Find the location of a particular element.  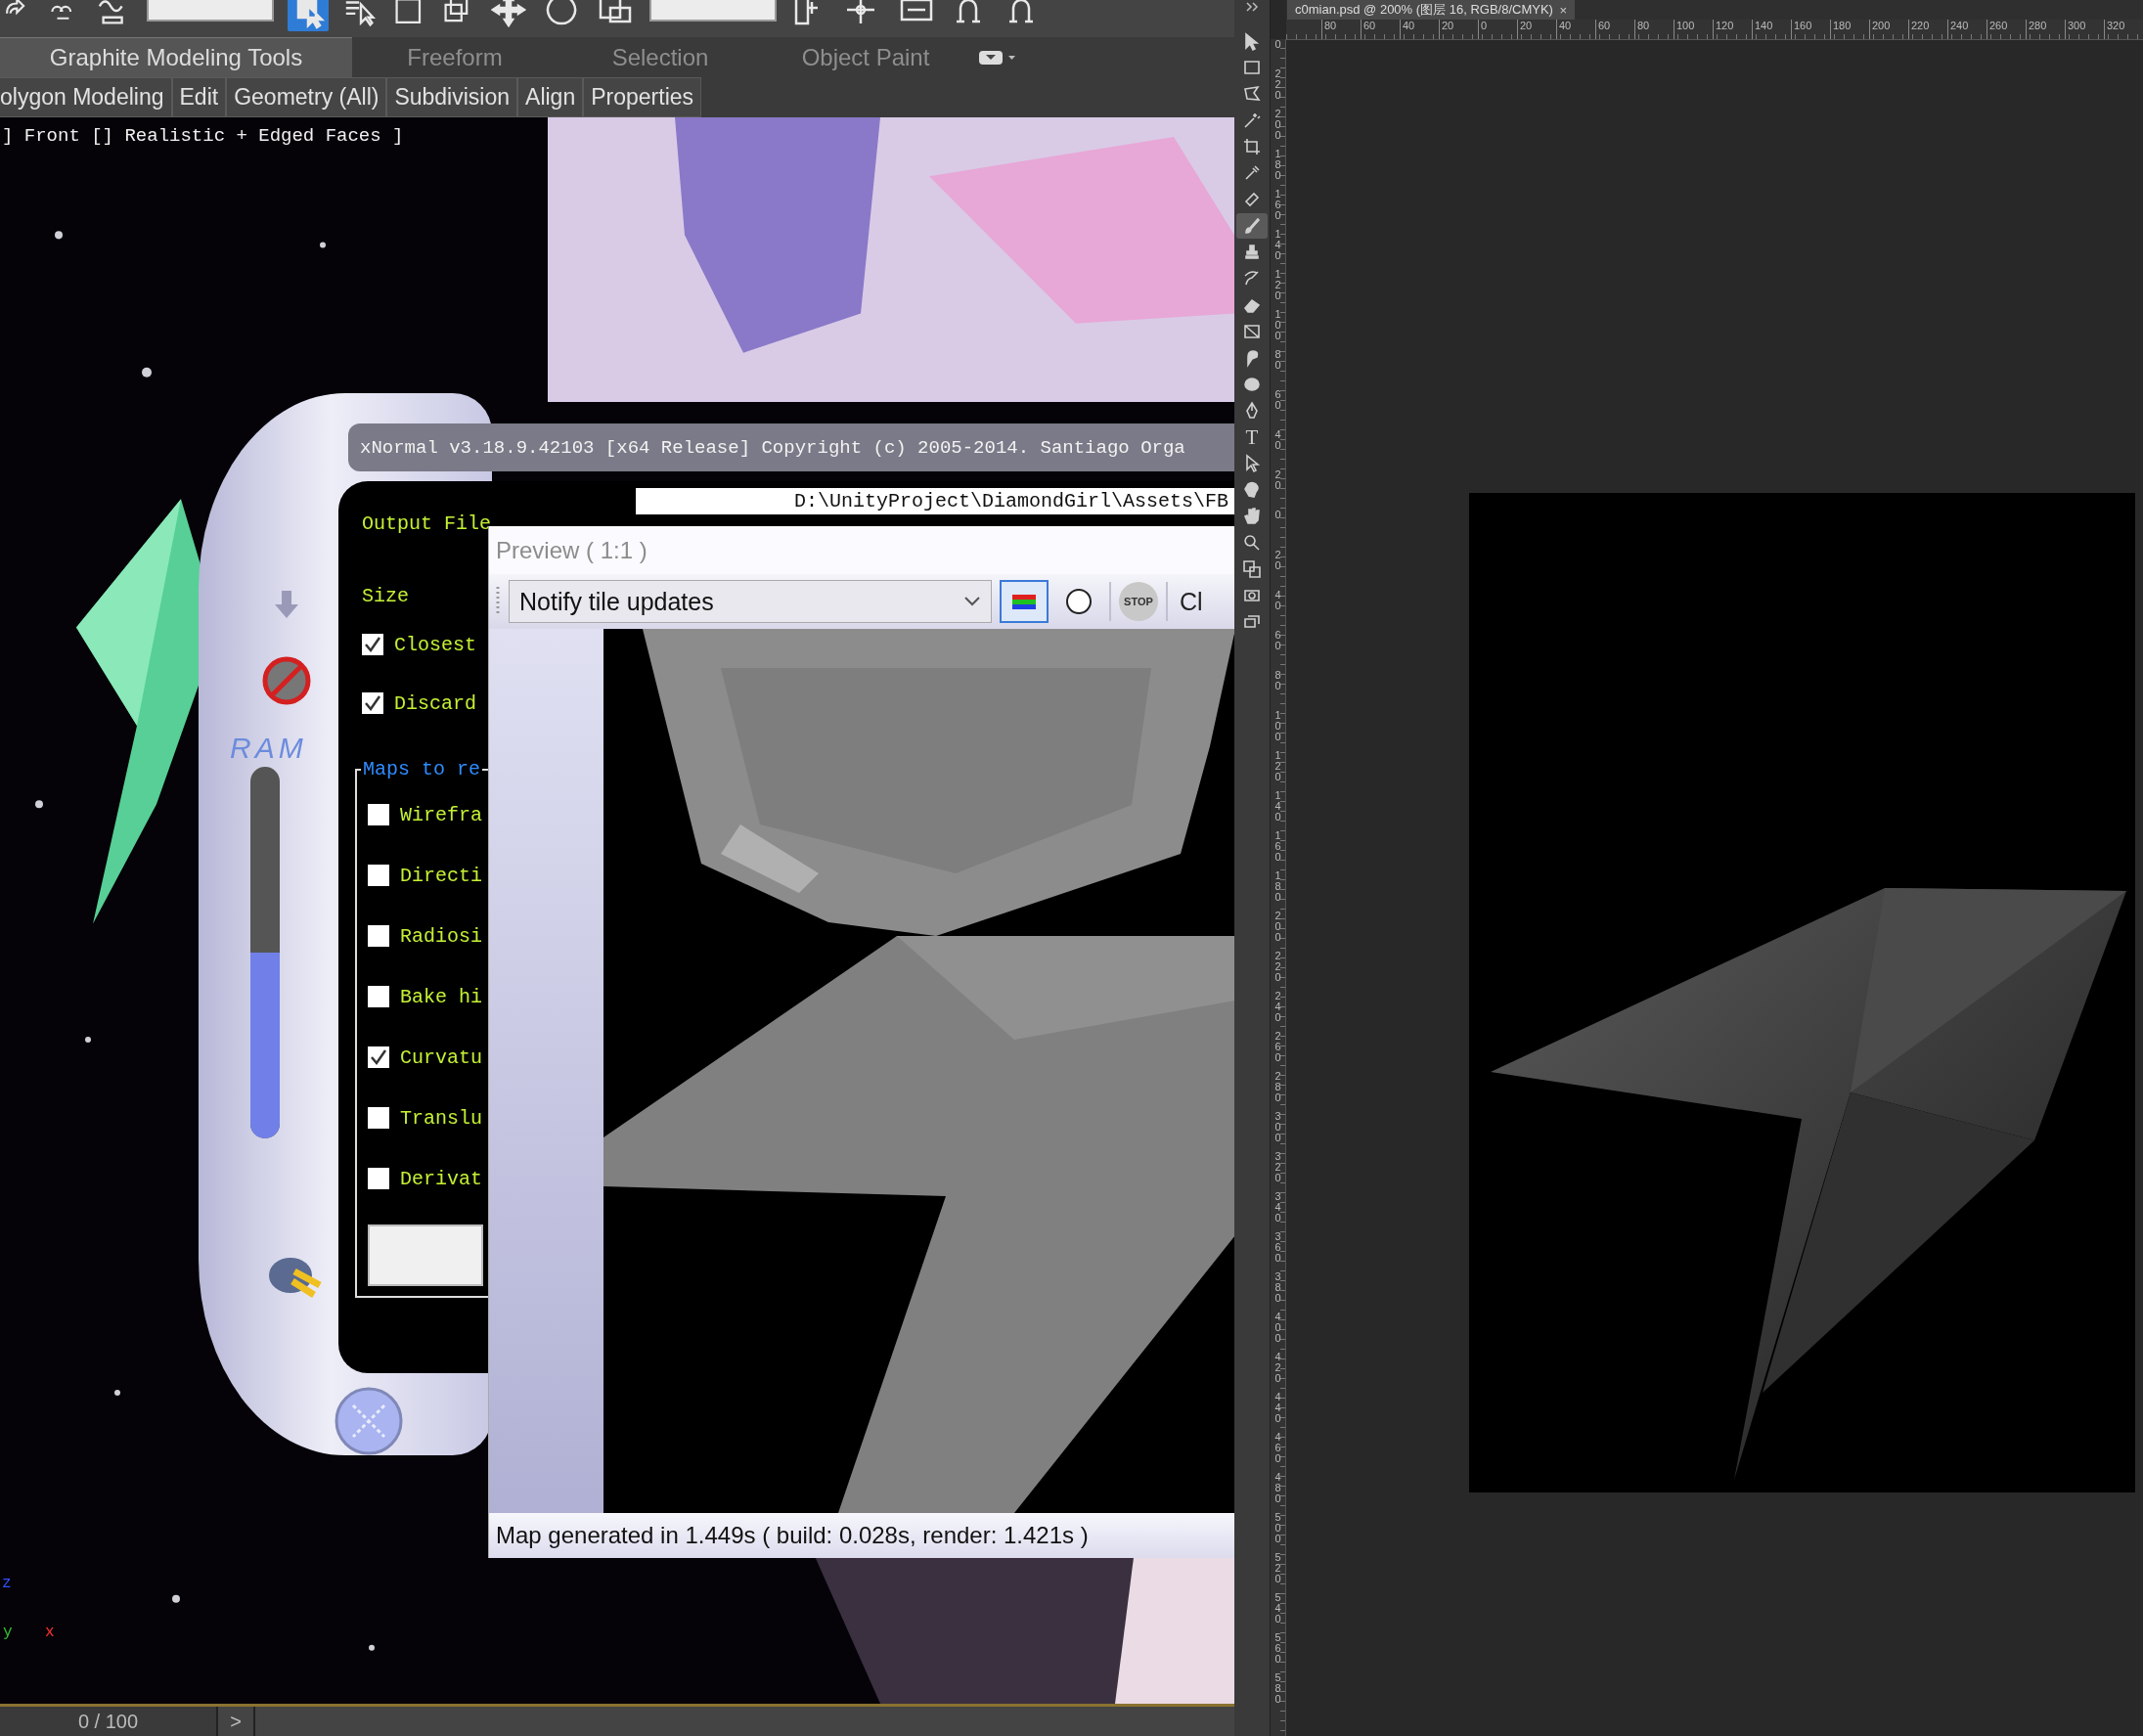

ruler-number: 360 is located at coordinates (1277, 1248).